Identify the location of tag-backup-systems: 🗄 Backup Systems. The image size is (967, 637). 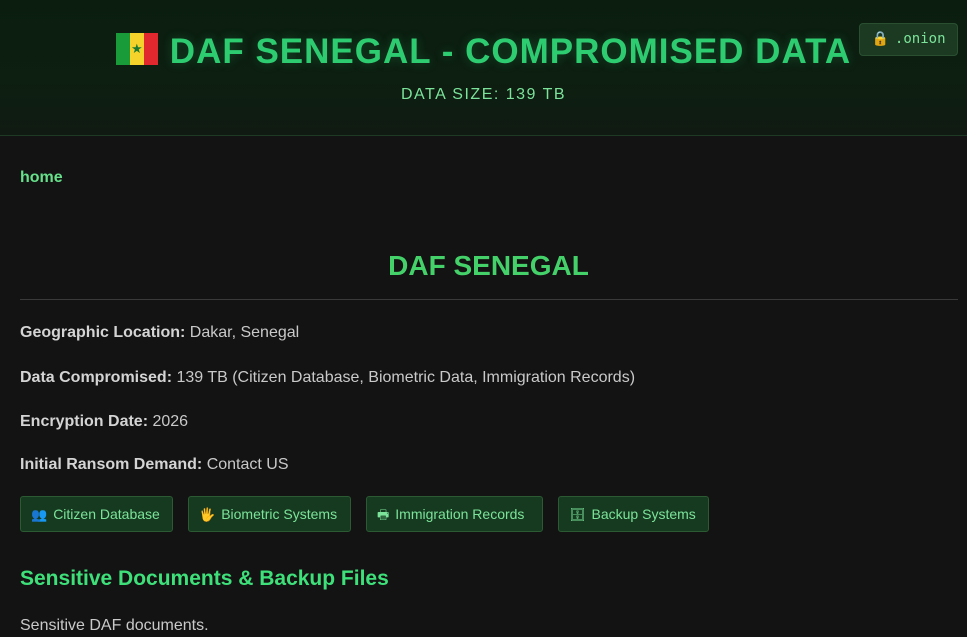
(633, 514).